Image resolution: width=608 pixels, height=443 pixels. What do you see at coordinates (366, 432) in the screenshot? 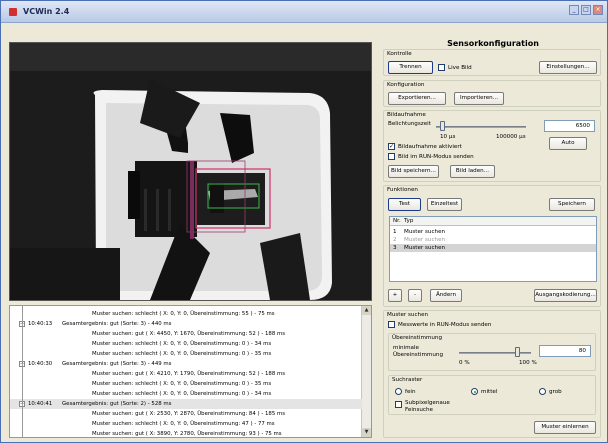
I see `scroll-down-icon: ▼` at bounding box center [366, 432].